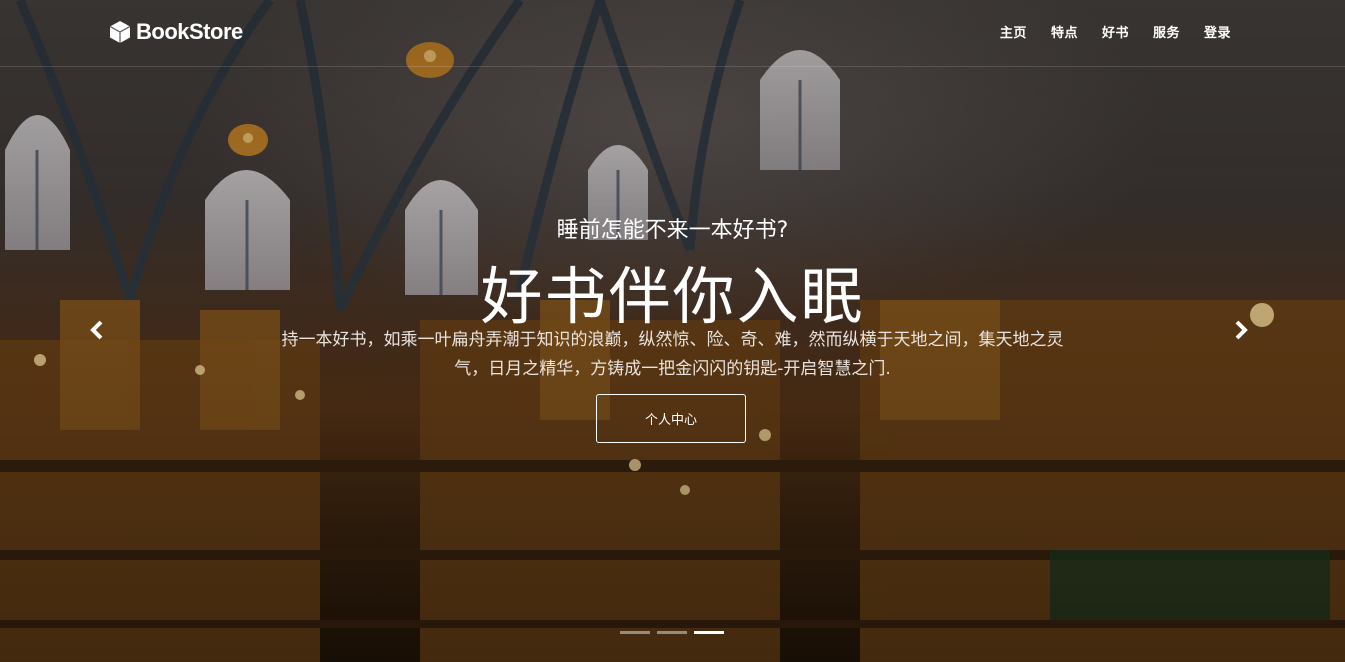  I want to click on chevron-right-icon, so click(1241, 330).